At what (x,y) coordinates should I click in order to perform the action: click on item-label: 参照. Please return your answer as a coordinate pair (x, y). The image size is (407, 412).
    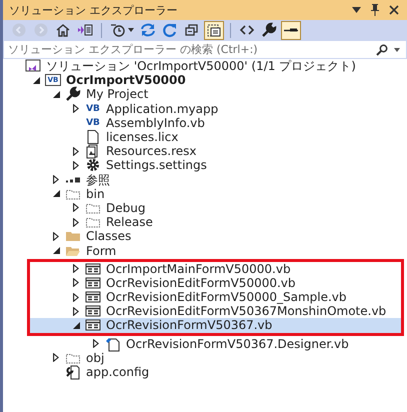
    Looking at the image, I should click on (98, 180).